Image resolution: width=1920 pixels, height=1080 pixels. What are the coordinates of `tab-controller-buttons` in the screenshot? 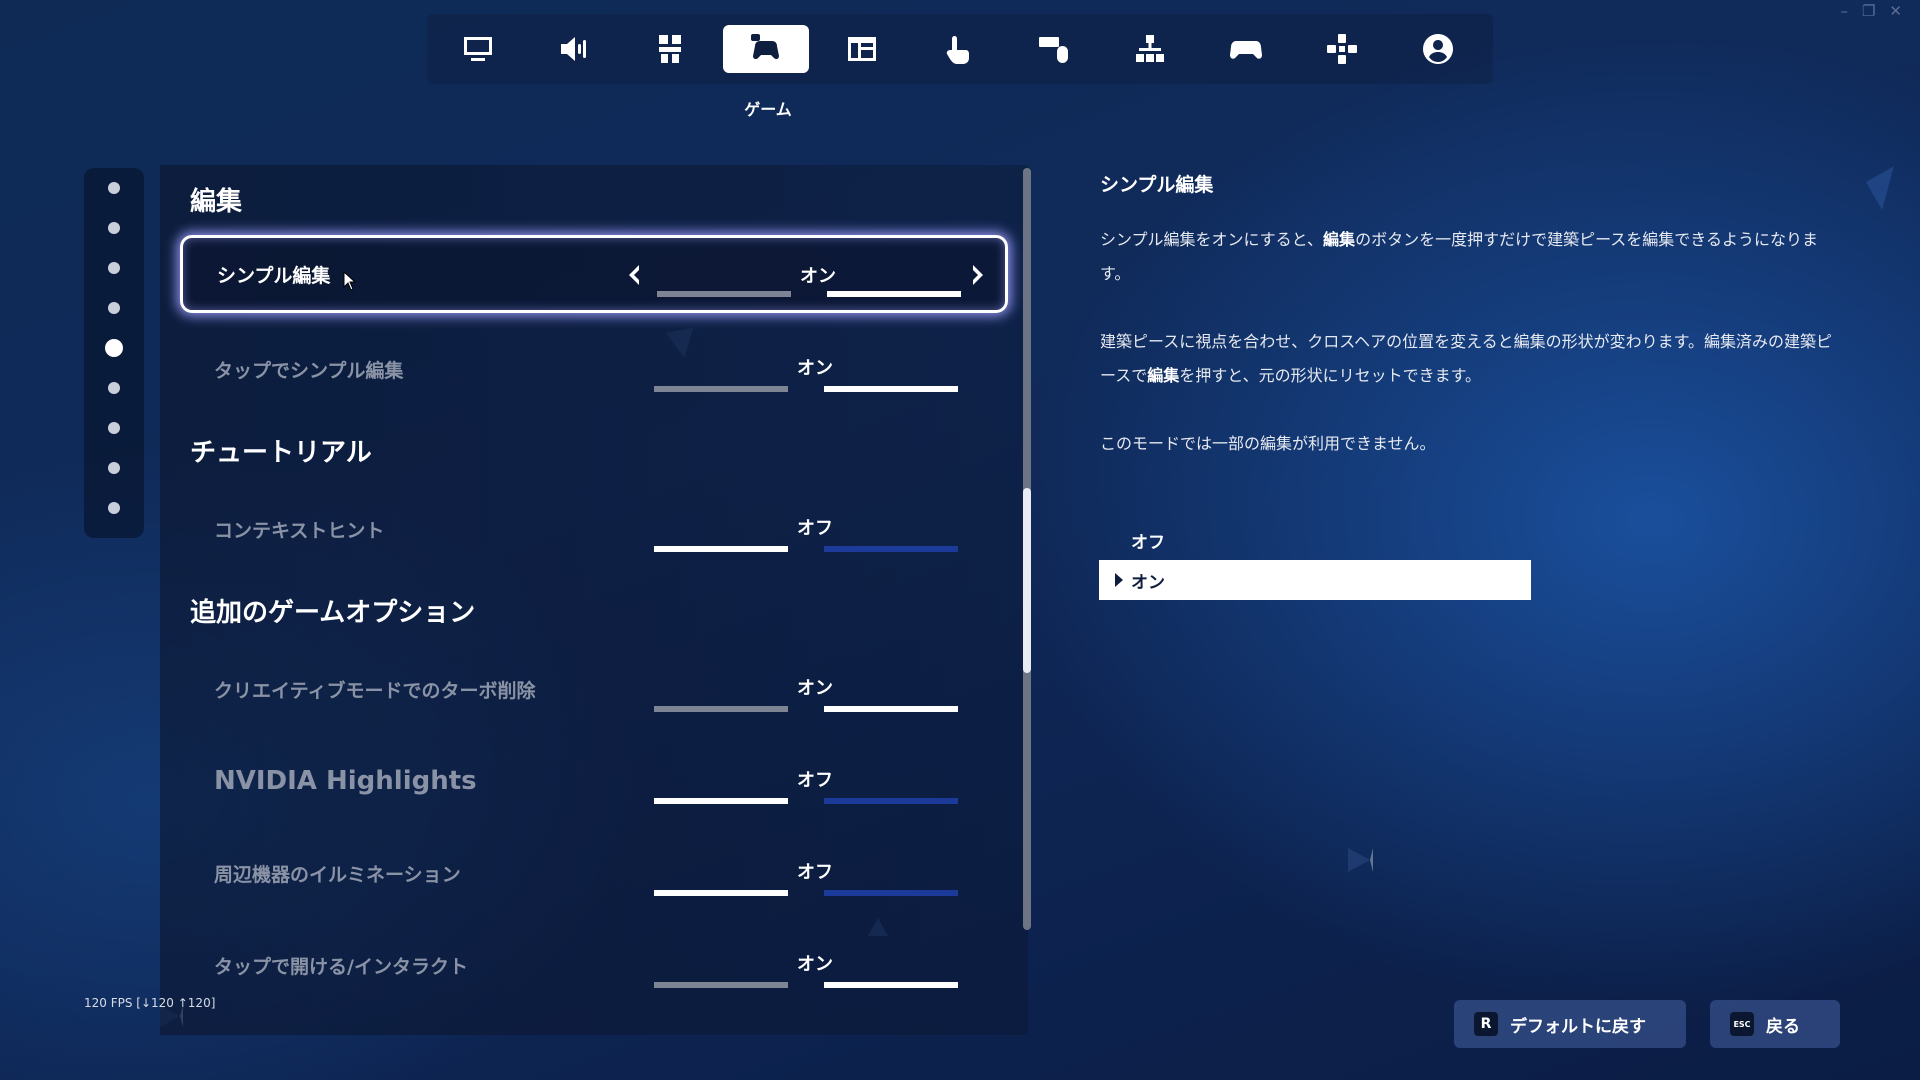 It's located at (1342, 49).